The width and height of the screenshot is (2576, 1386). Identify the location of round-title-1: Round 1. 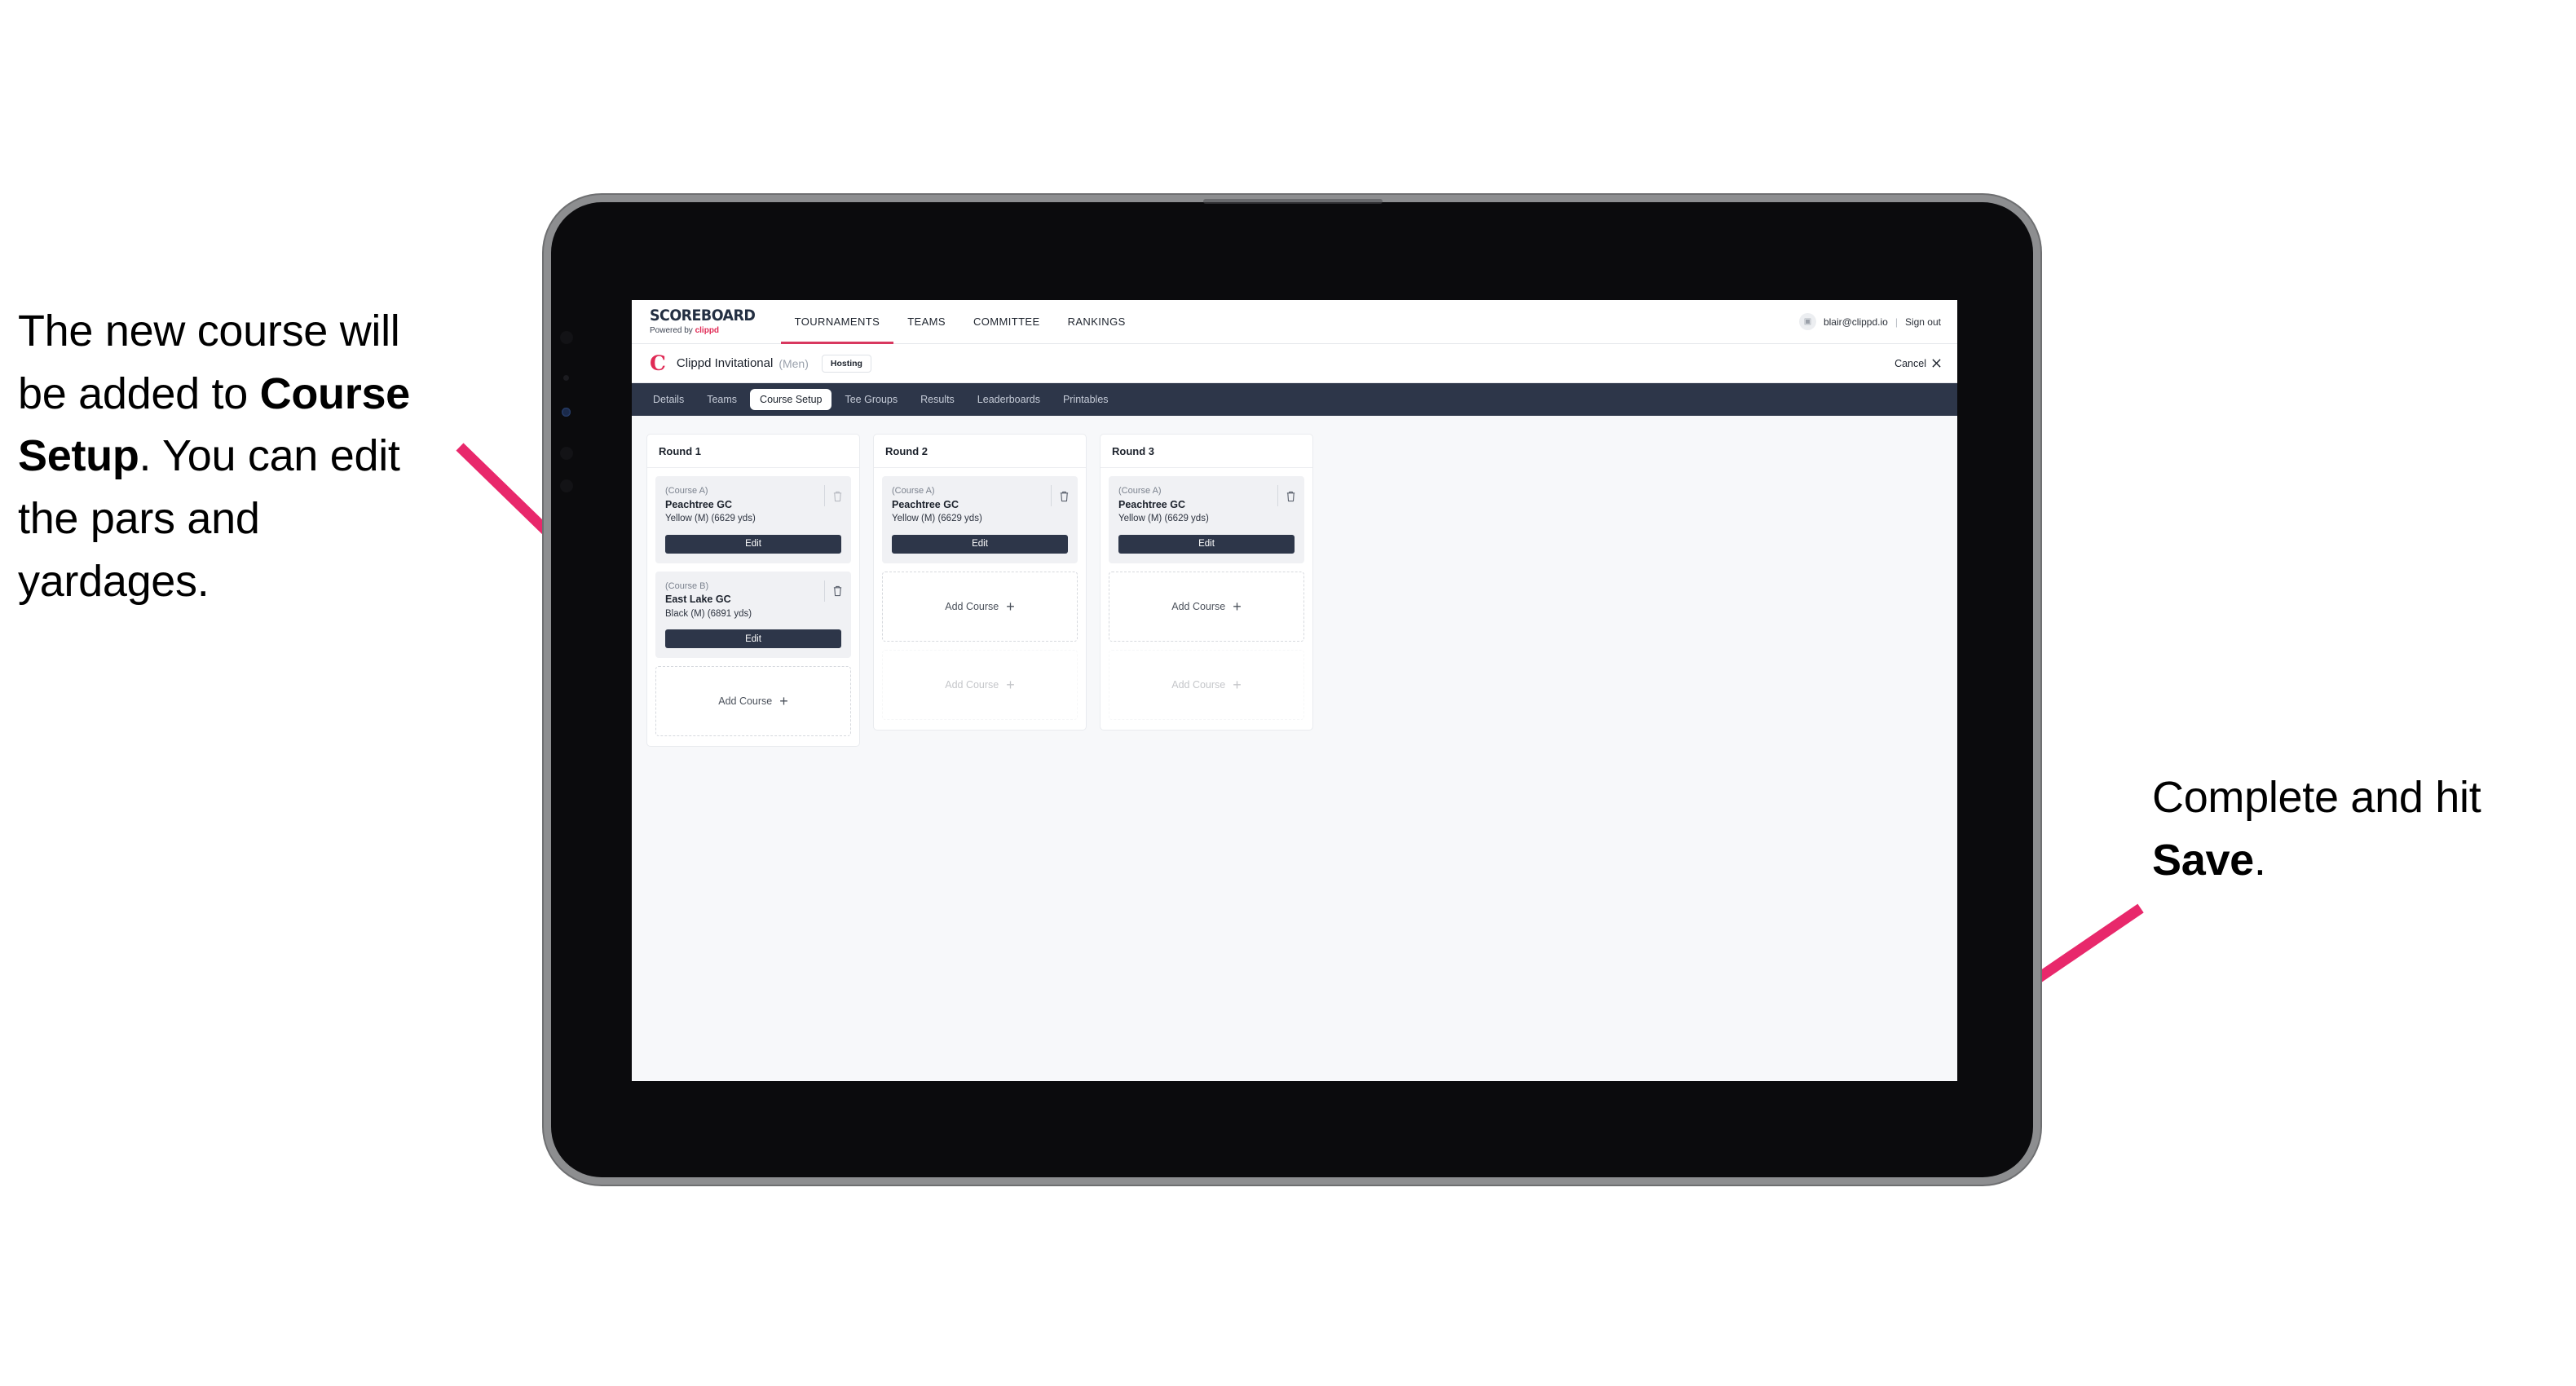
(753, 452).